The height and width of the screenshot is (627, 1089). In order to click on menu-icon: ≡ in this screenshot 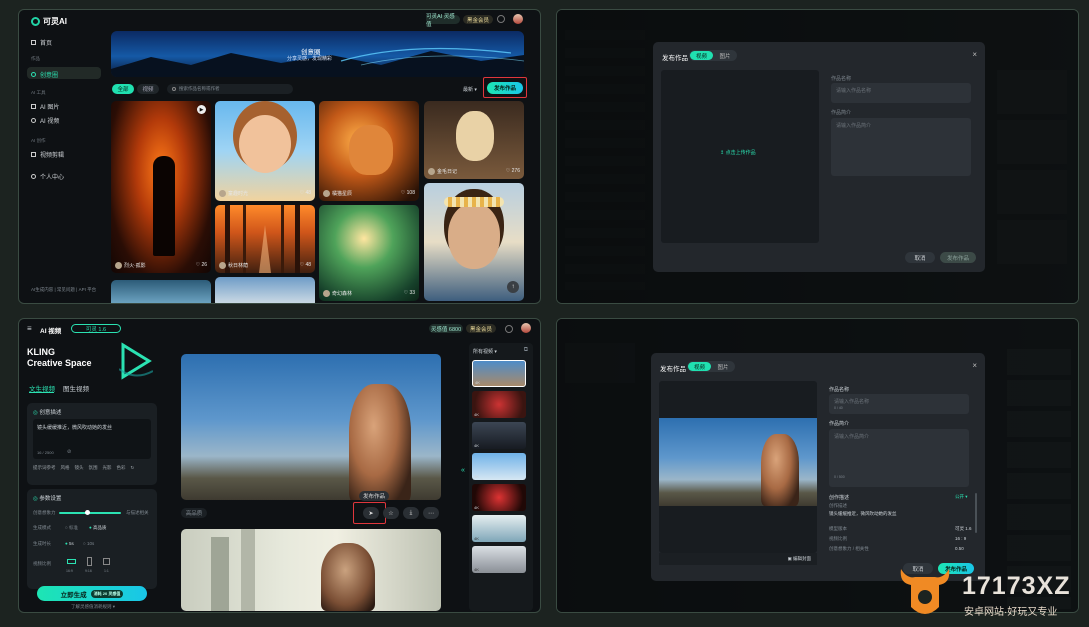, I will do `click(29, 328)`.